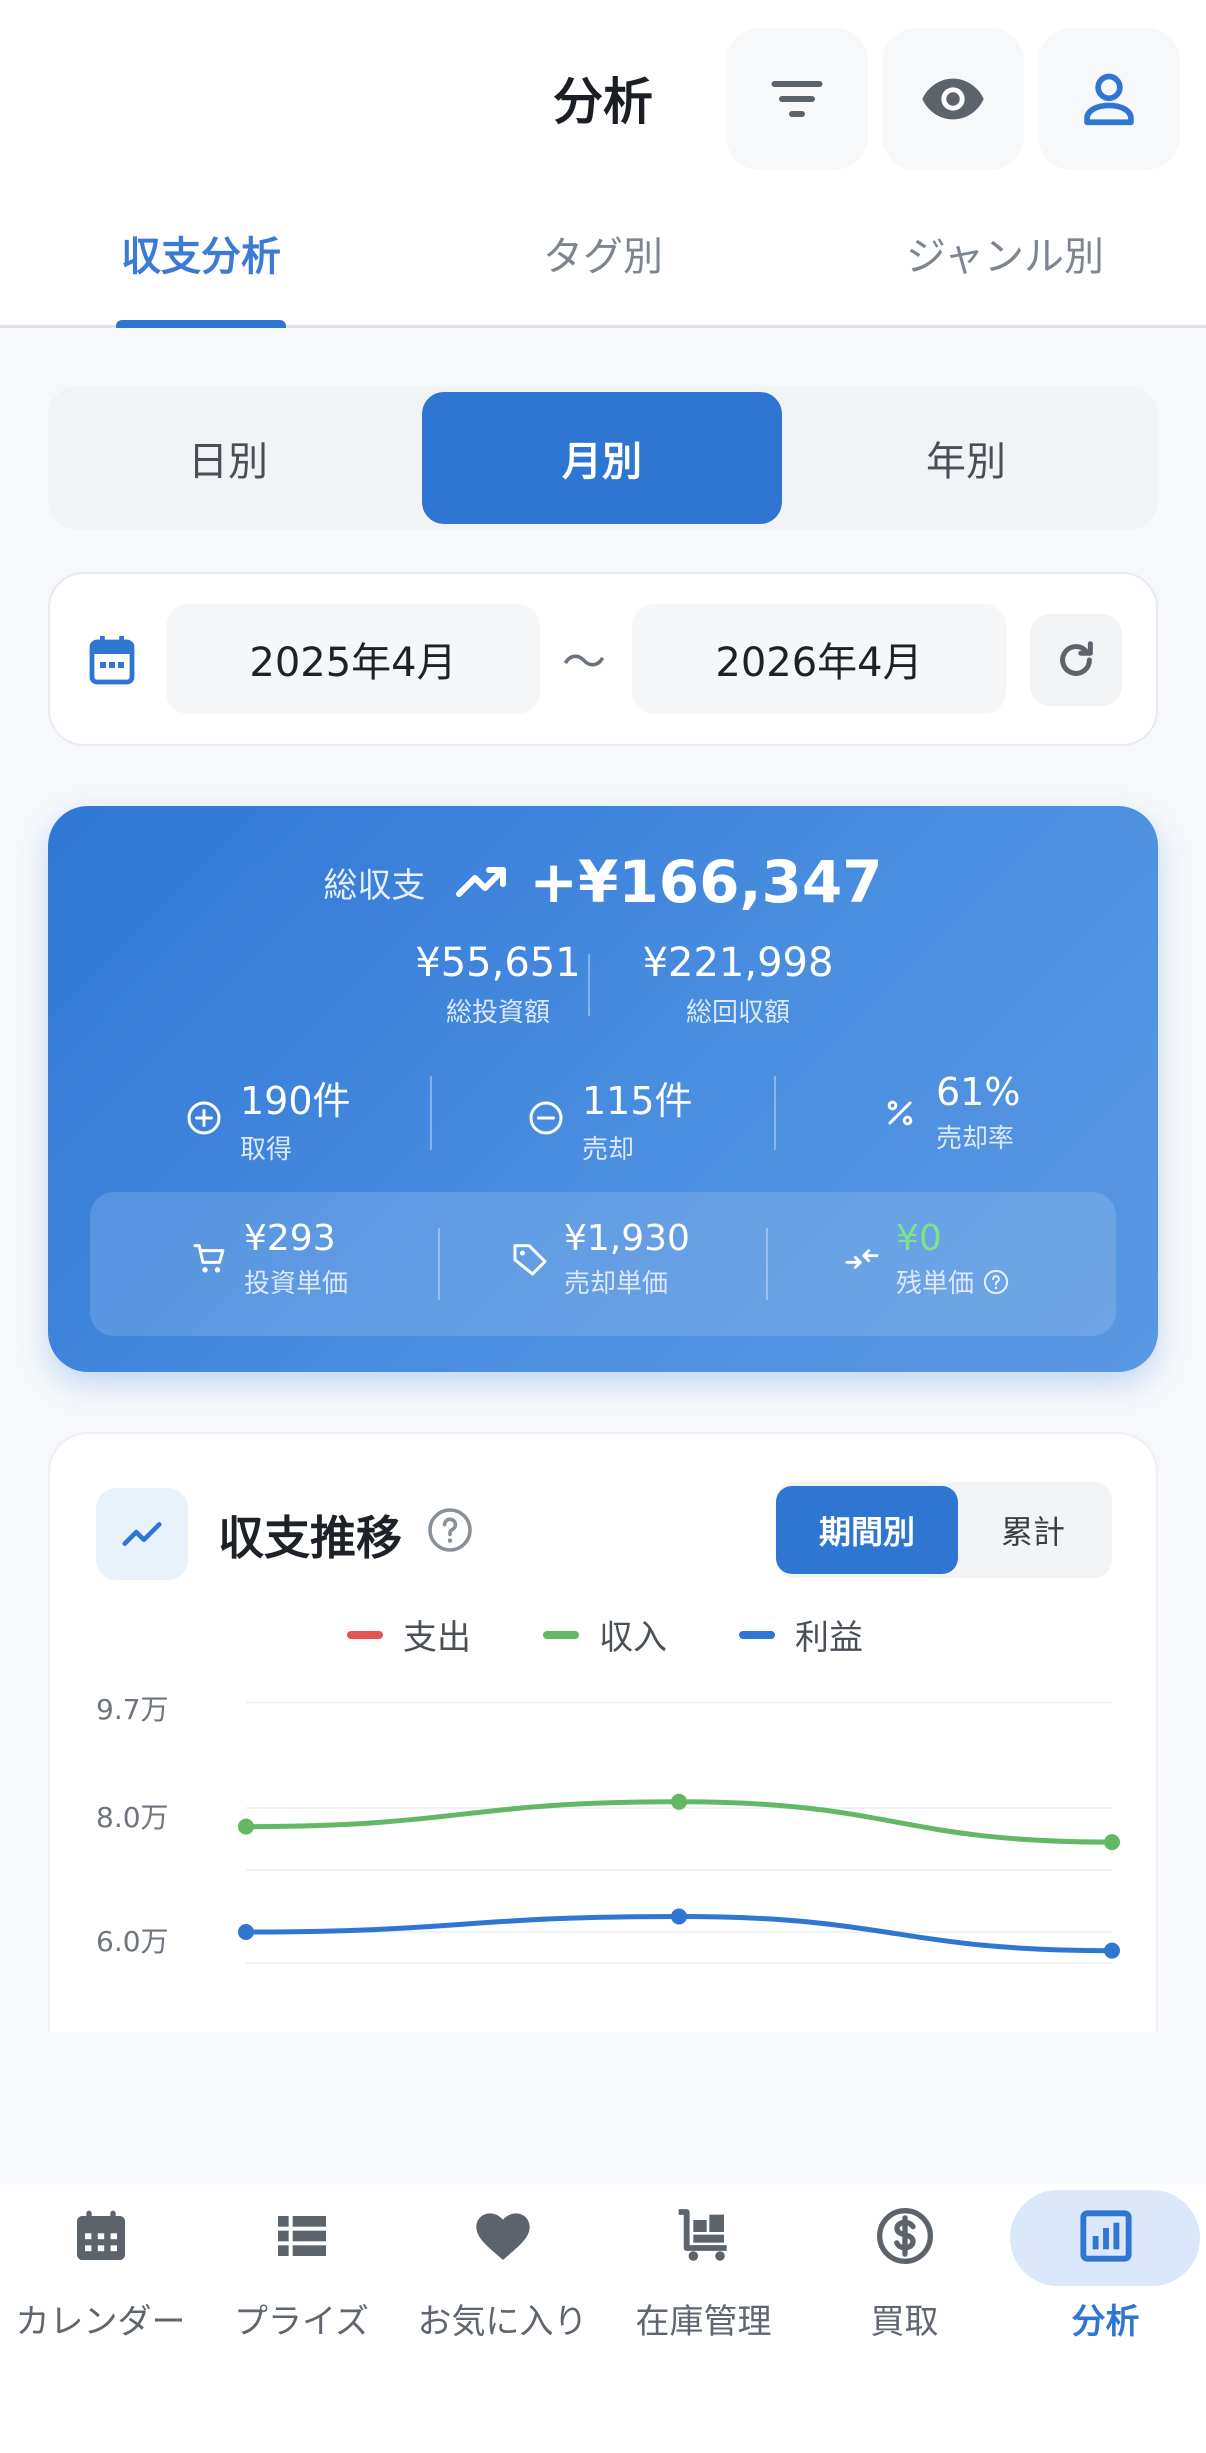 The image size is (1206, 2453). Describe the element at coordinates (301, 2236) in the screenshot. I see `list-icon` at that location.